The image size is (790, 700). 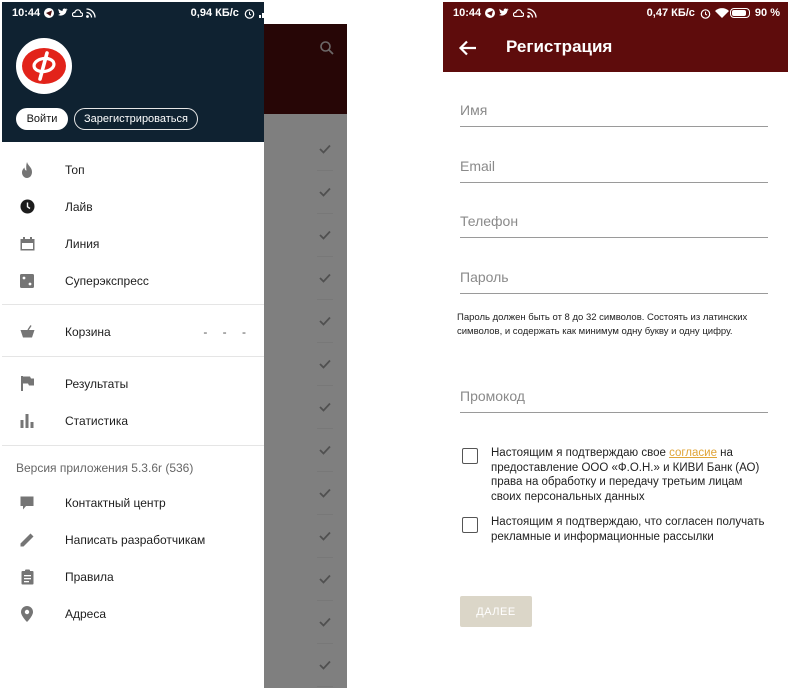 What do you see at coordinates (27, 540) in the screenshot?
I see `pencil-icon` at bounding box center [27, 540].